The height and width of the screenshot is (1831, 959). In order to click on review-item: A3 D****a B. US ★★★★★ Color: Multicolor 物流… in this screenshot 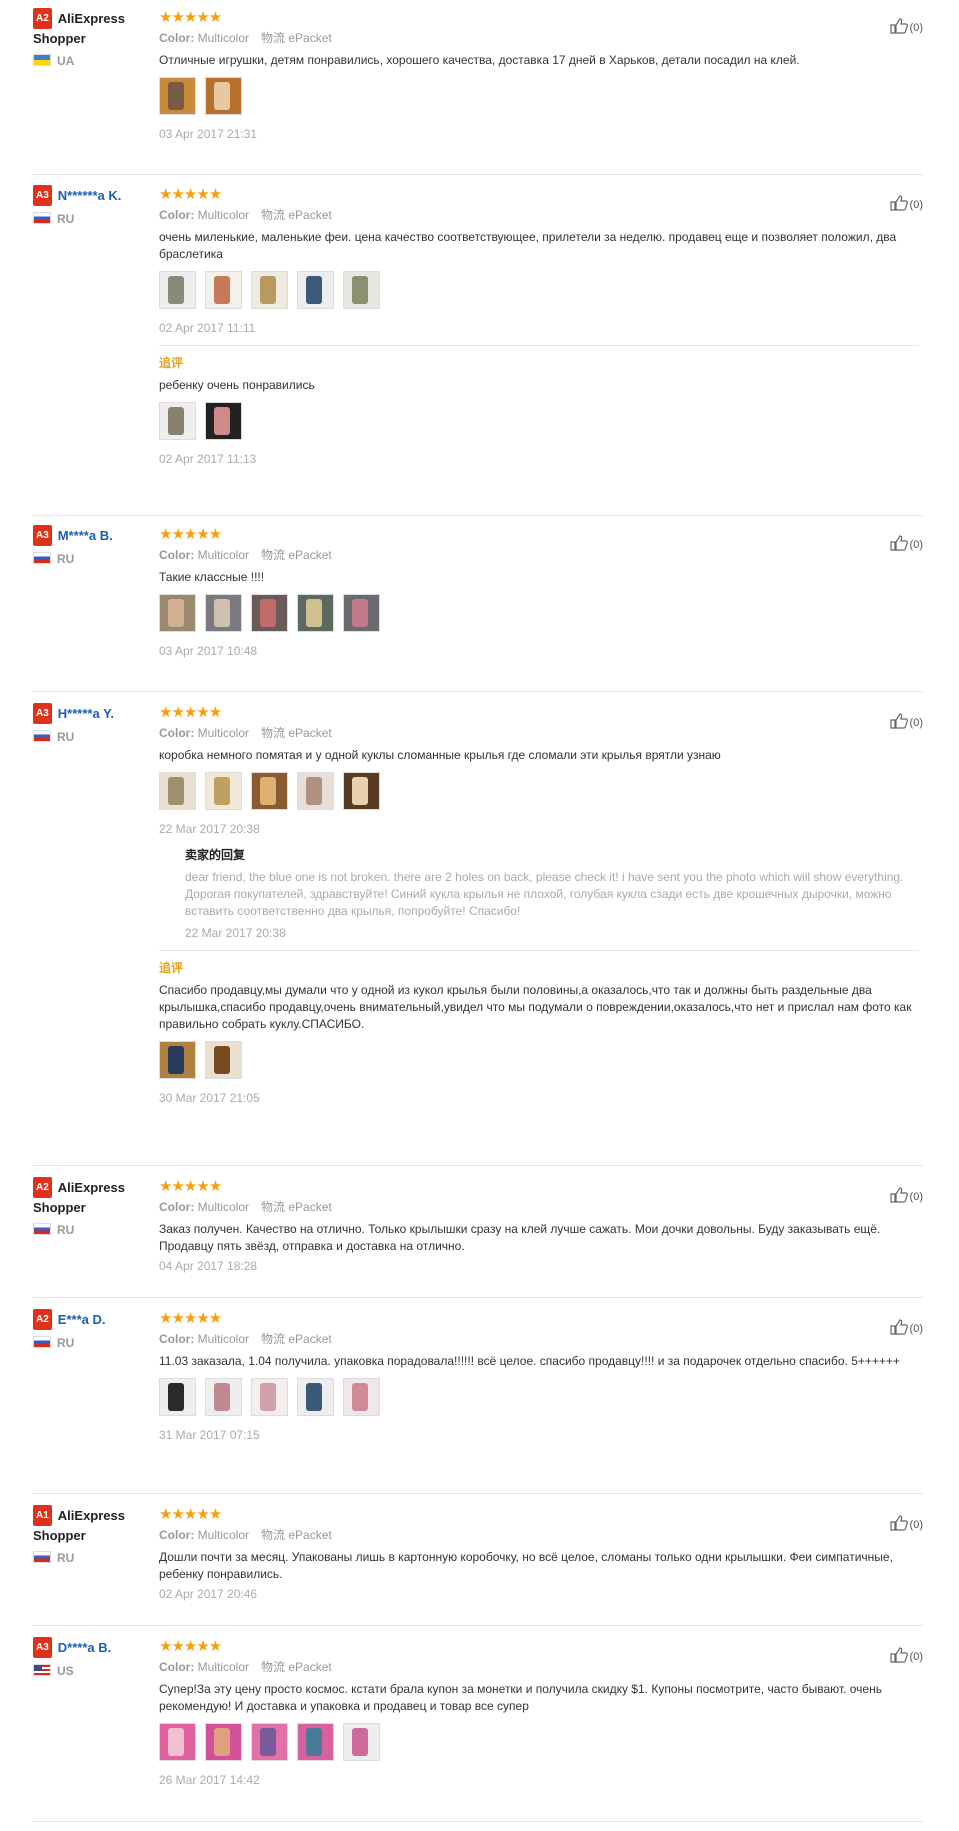, I will do `click(478, 1729)`.